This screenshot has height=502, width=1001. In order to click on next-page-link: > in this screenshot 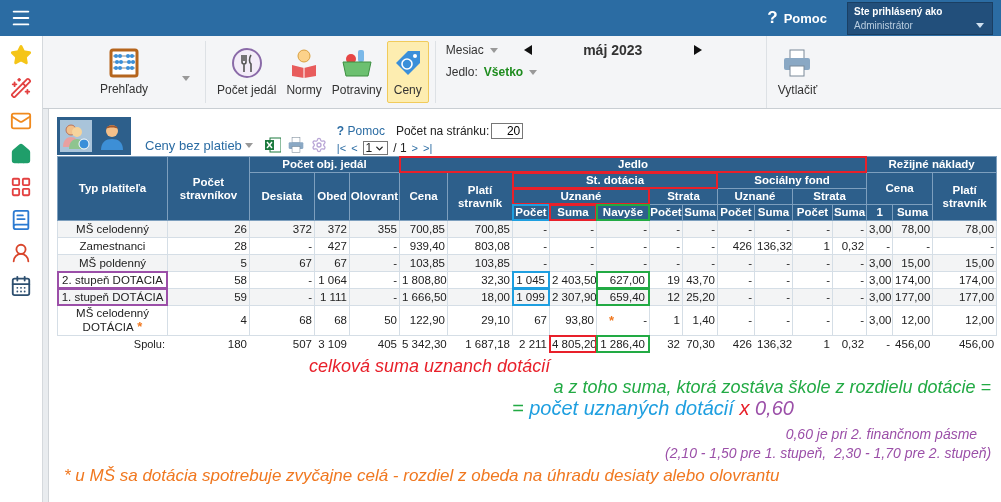, I will do `click(415, 148)`.